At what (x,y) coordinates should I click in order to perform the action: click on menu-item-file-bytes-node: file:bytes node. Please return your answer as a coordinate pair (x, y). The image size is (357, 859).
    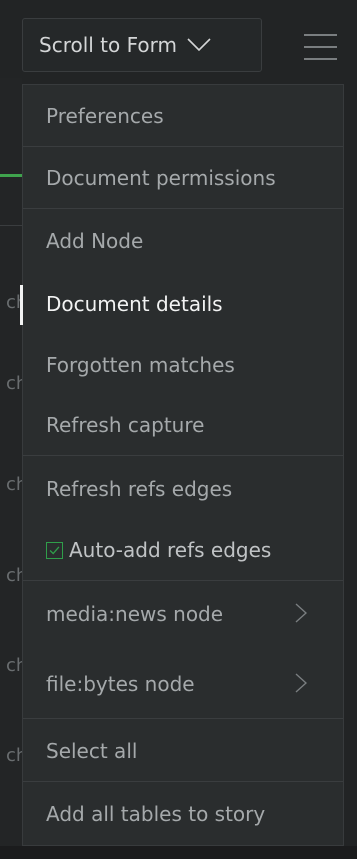
    Looking at the image, I should click on (183, 683).